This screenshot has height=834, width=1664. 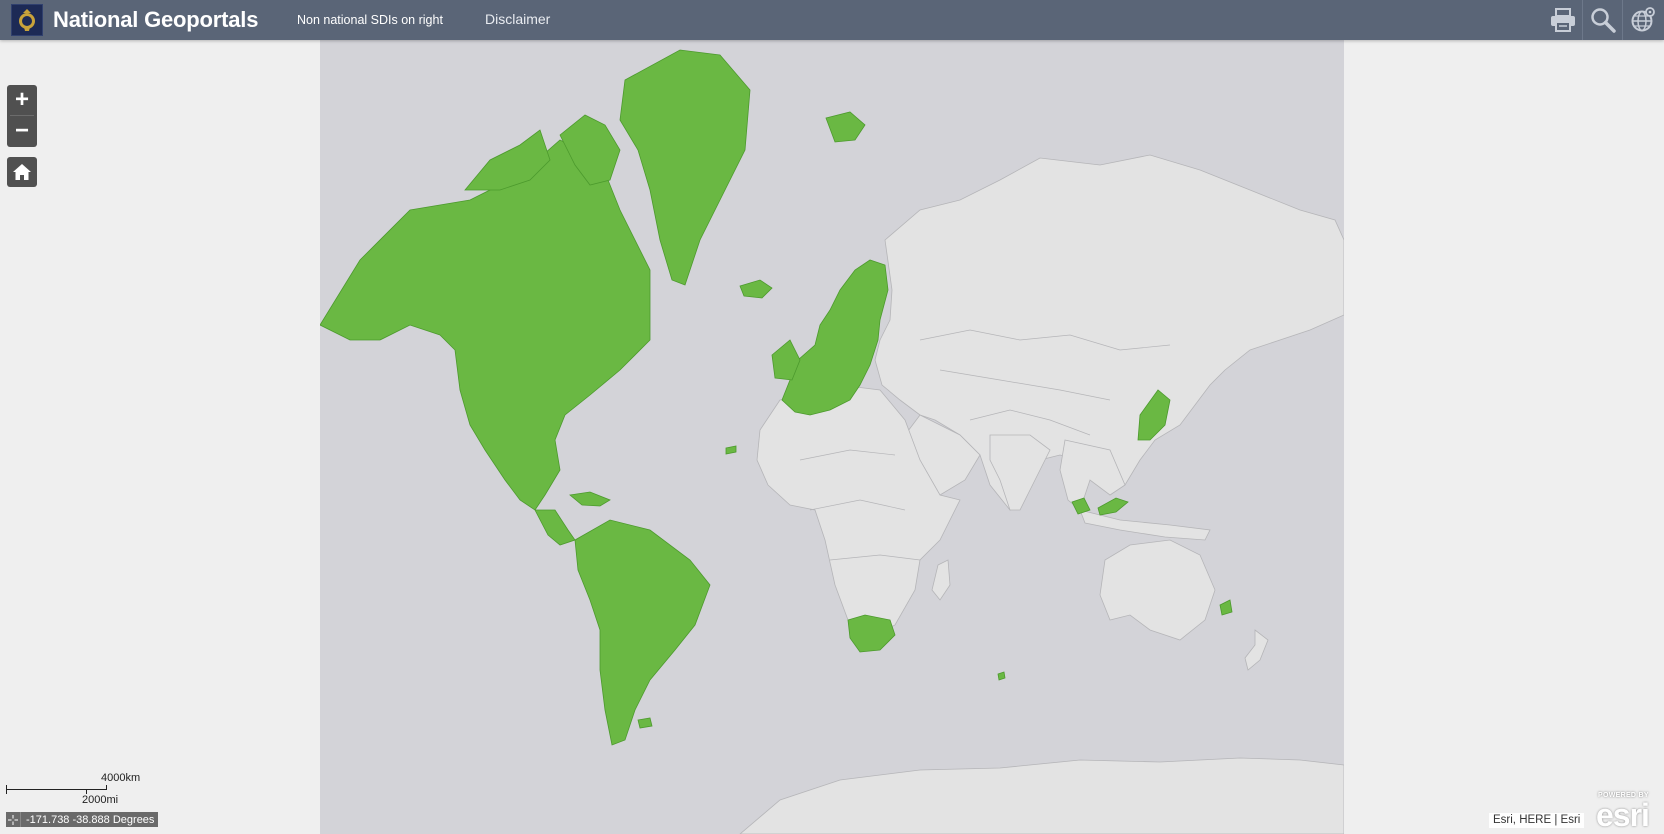 I want to click on print-button, so click(x=1563, y=20).